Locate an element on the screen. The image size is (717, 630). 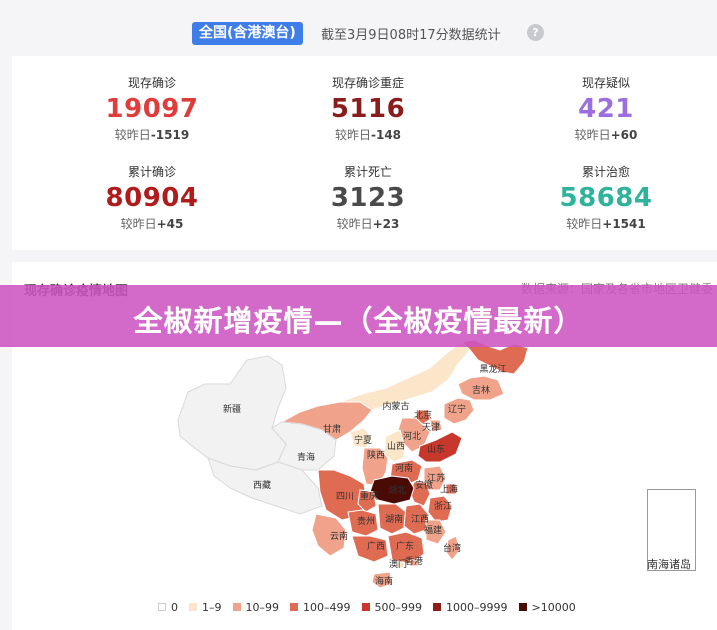
province-region is located at coordinates (405, 376).